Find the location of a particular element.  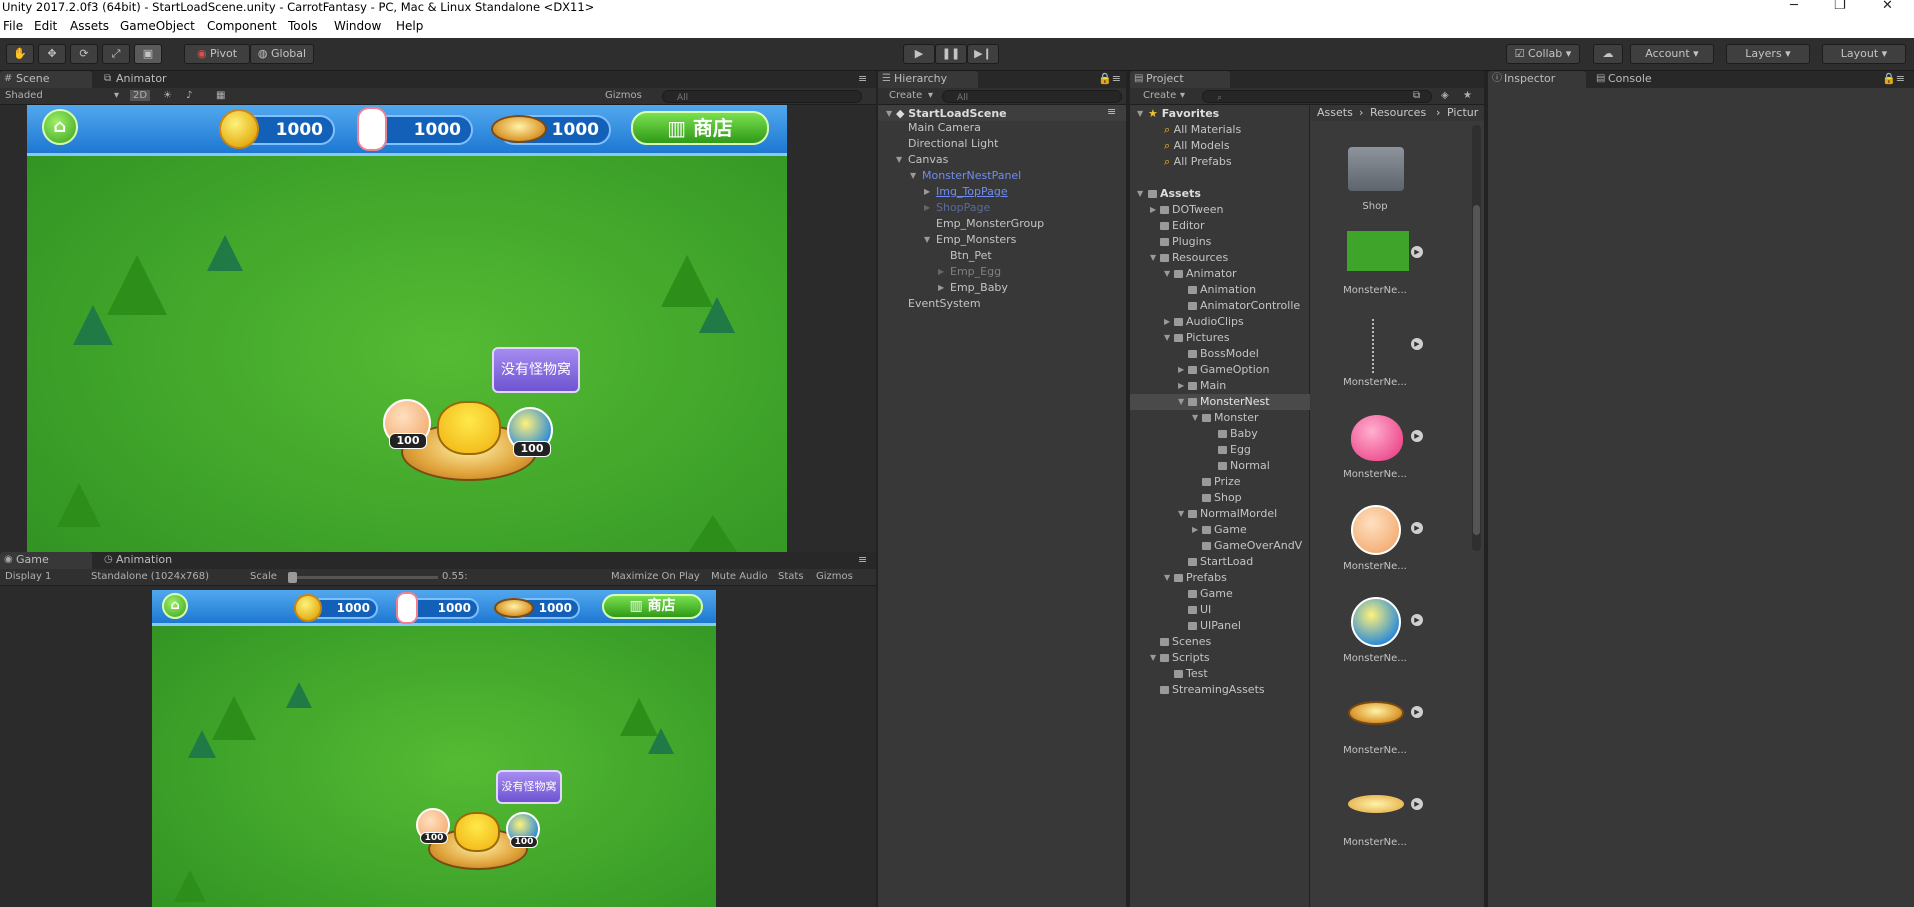

pivot-toggle: ◉ Pivot is located at coordinates (217, 54).